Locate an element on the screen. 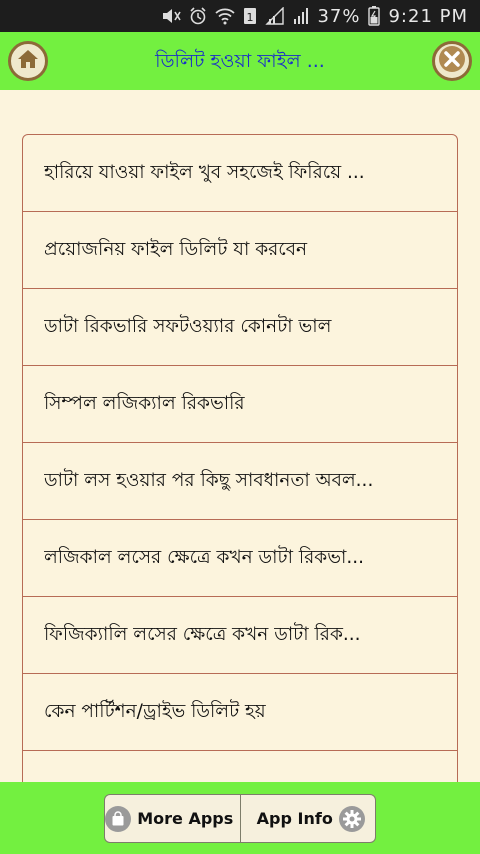  mute-icon is located at coordinates (171, 16).